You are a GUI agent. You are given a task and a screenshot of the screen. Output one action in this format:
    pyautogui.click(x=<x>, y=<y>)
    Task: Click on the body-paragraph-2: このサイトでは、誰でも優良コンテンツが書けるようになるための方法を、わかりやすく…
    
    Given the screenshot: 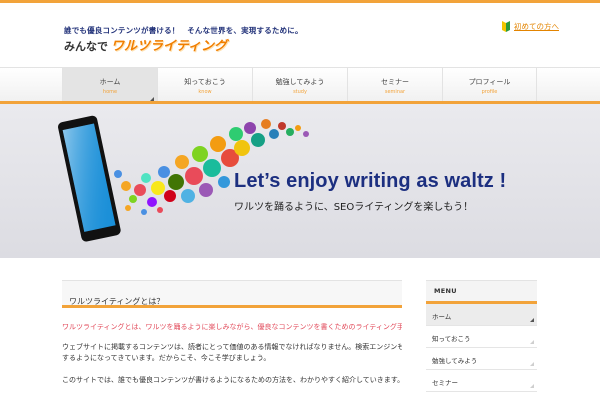 What is the action you would take?
    pyautogui.click(x=232, y=380)
    